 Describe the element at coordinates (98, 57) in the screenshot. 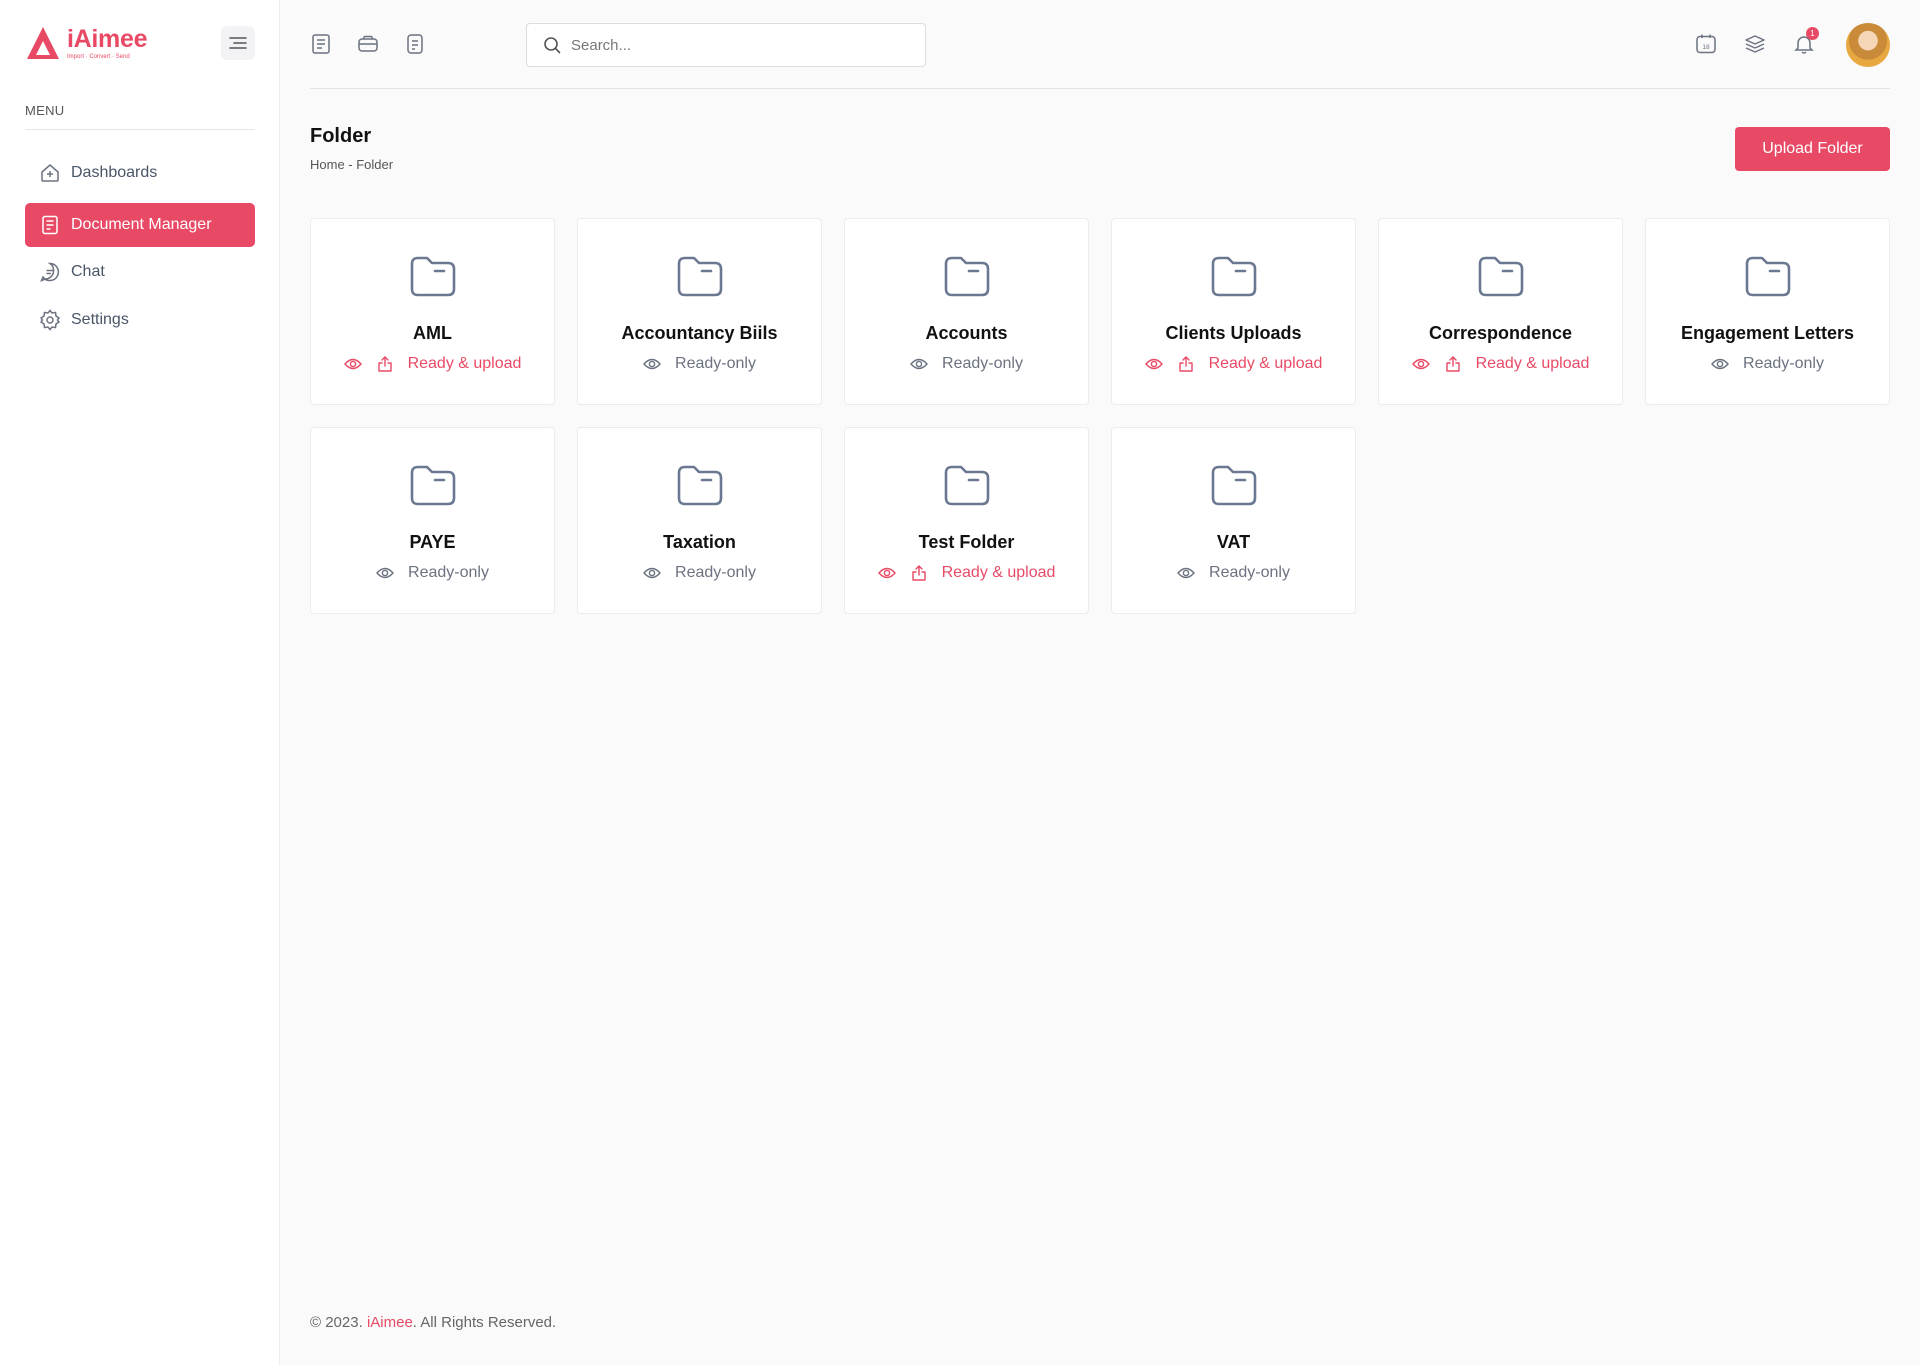

I see `logo-tagline: Import · Convert · Send` at that location.